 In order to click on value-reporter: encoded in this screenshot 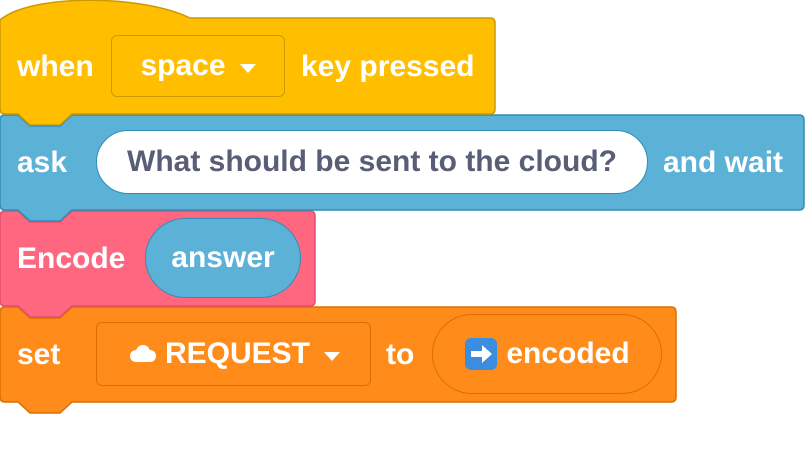, I will do `click(547, 354)`.